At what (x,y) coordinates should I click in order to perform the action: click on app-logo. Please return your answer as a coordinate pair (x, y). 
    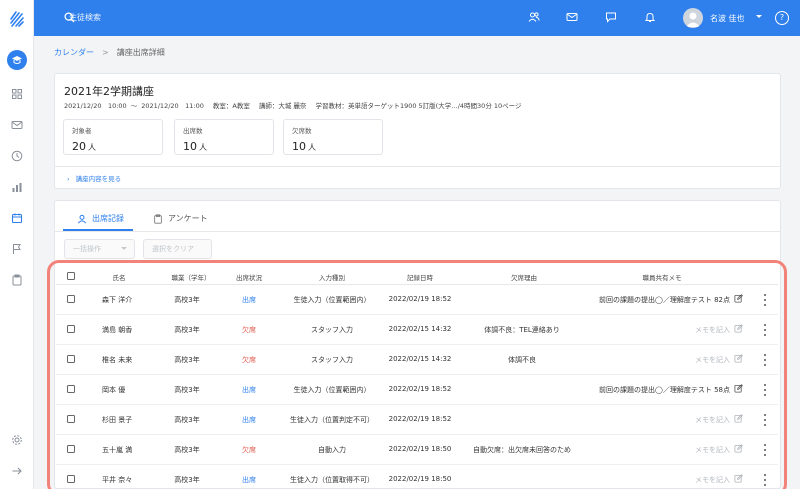
    Looking at the image, I should click on (17, 19).